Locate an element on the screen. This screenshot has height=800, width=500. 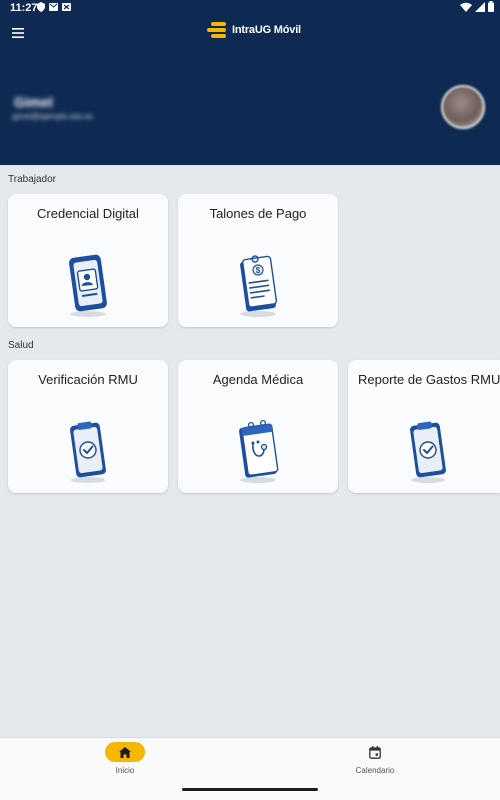
battery-icon is located at coordinates (491, 6).